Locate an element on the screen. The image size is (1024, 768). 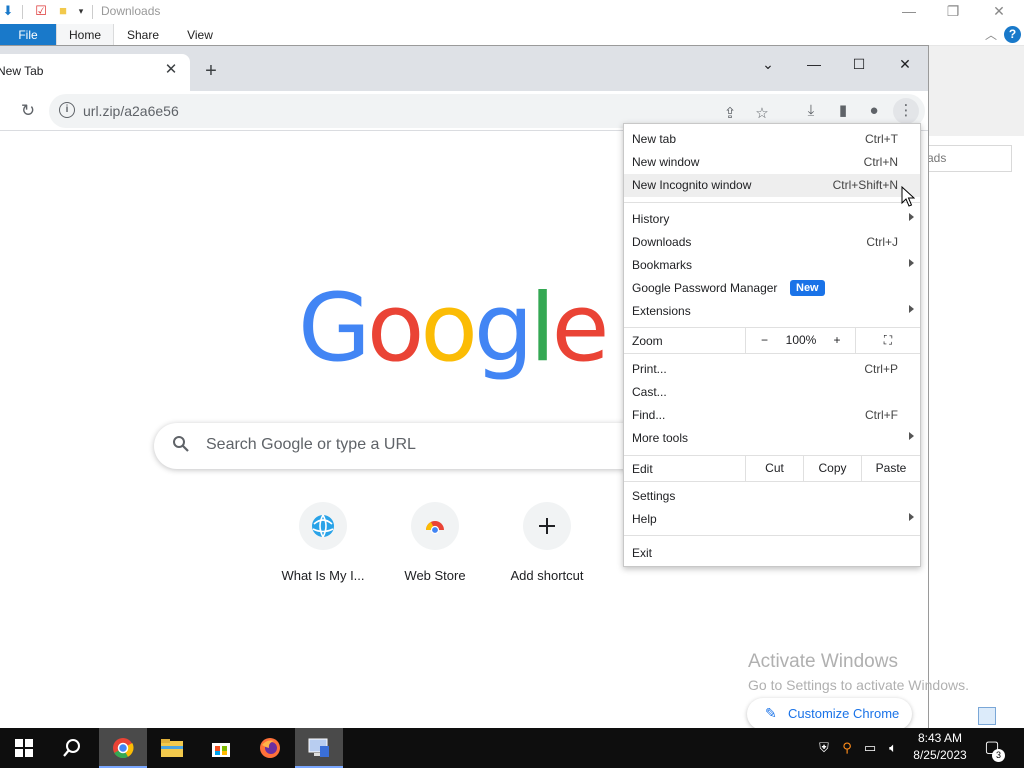
taskbar-file-explorer-icon is located at coordinates (172, 748).